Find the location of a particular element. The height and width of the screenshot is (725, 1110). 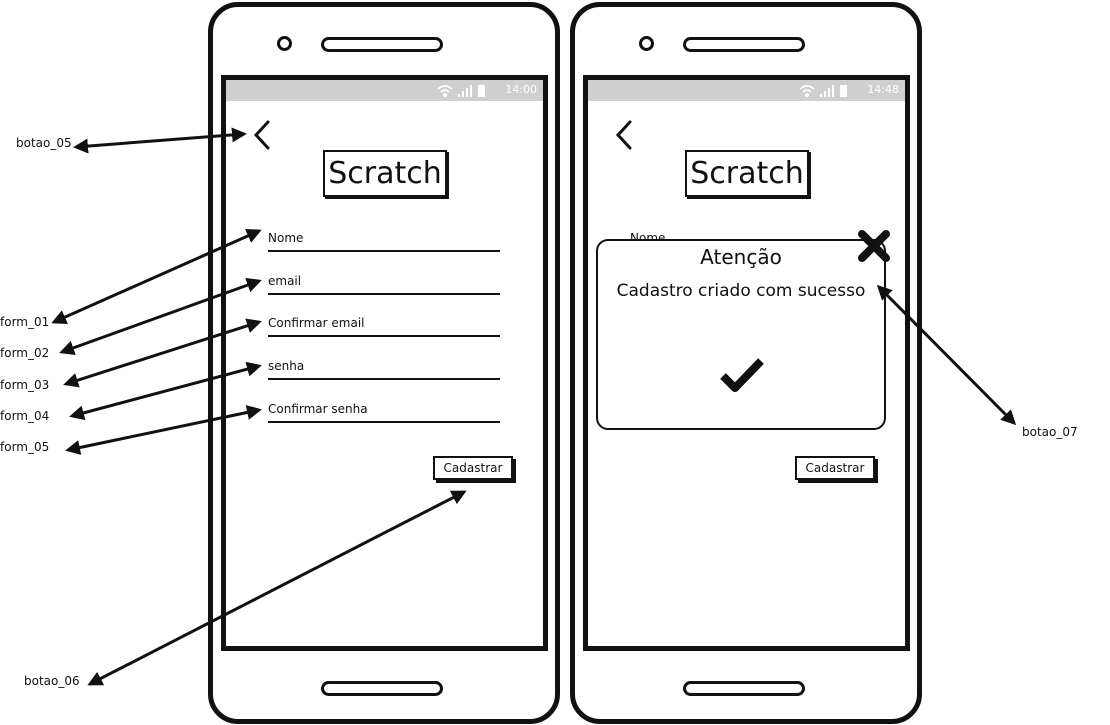

field-input-email is located at coordinates (384, 294).